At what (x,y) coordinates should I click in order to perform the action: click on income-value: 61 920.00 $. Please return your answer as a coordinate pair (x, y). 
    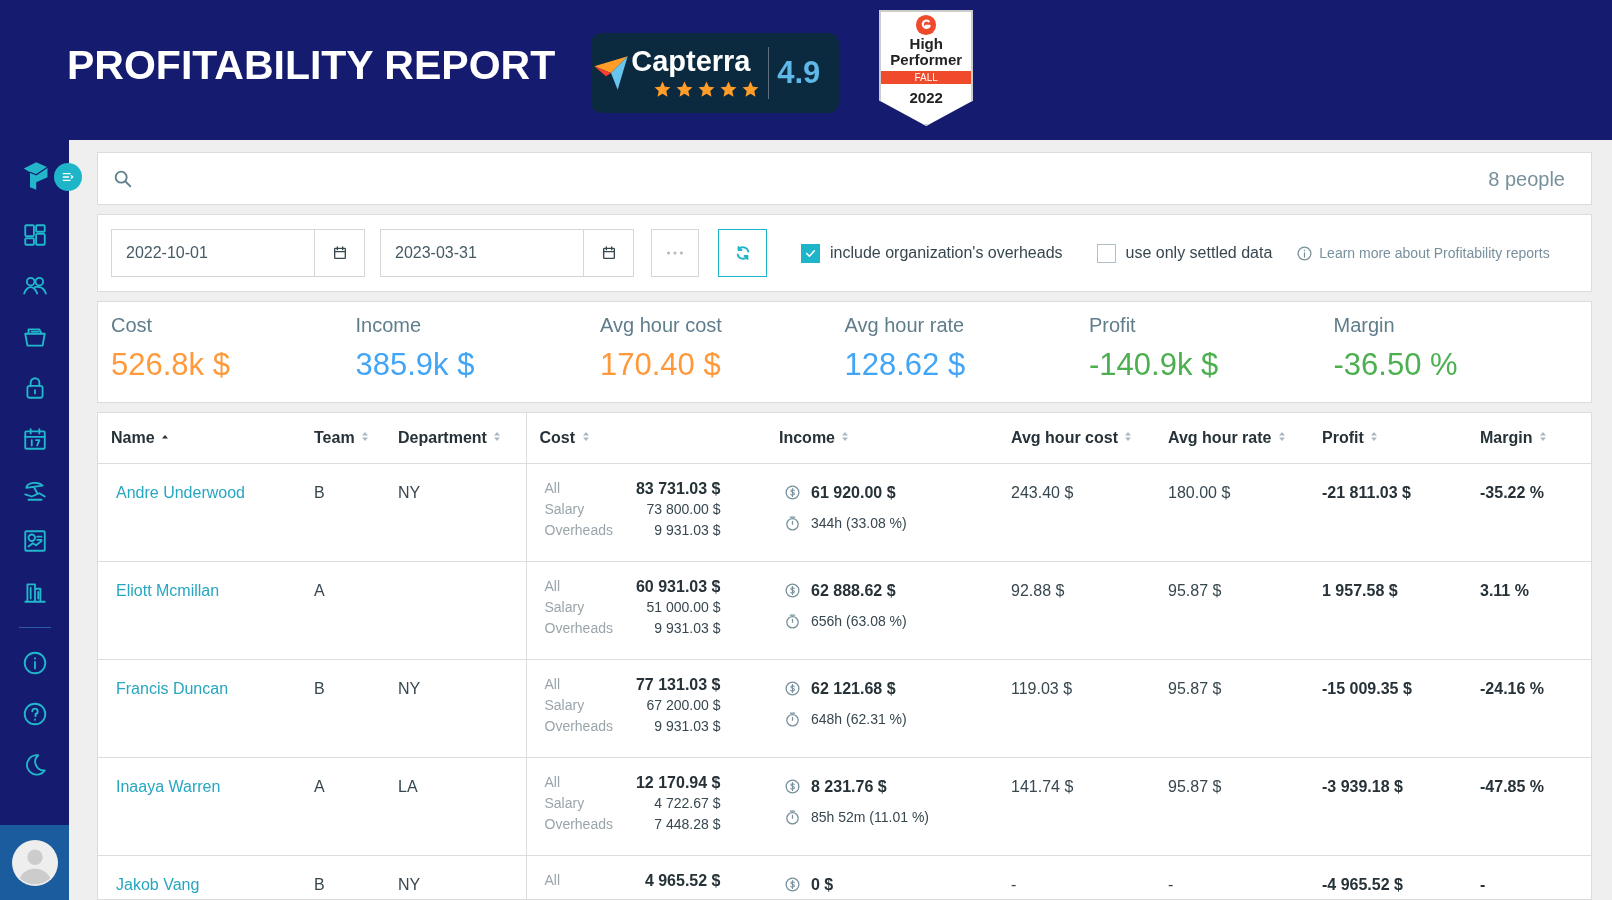
    Looking at the image, I should click on (853, 492).